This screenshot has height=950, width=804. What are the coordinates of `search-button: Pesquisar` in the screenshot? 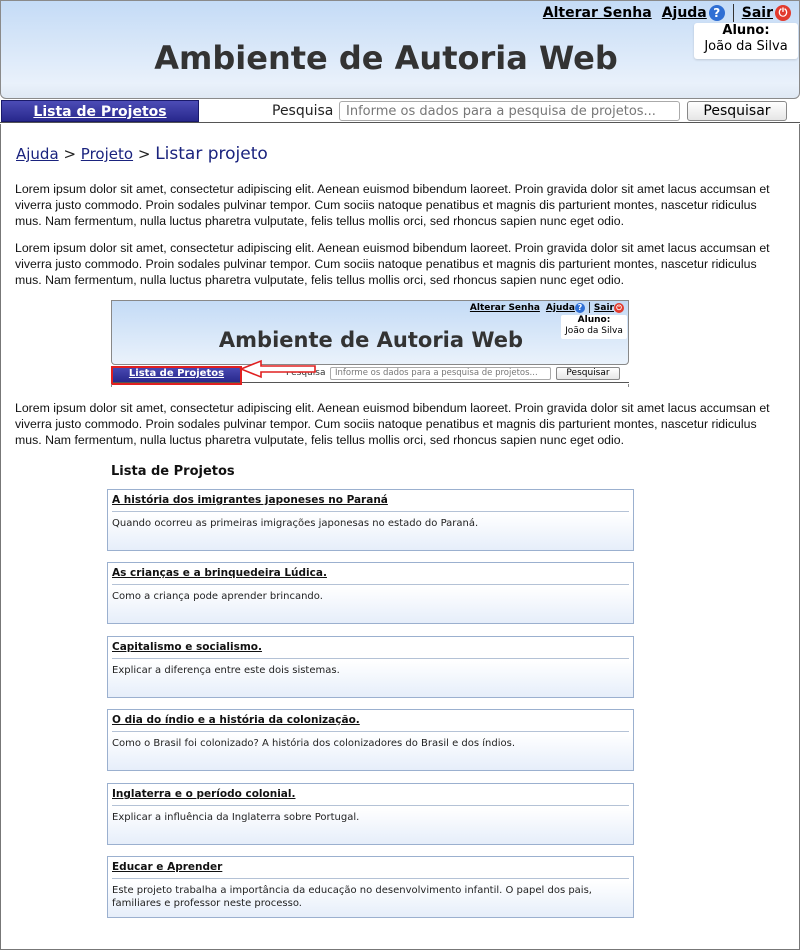 It's located at (737, 111).